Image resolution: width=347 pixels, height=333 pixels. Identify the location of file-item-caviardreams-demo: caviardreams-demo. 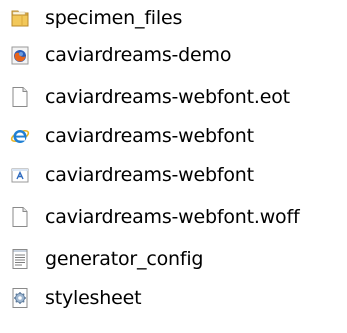
(120, 55).